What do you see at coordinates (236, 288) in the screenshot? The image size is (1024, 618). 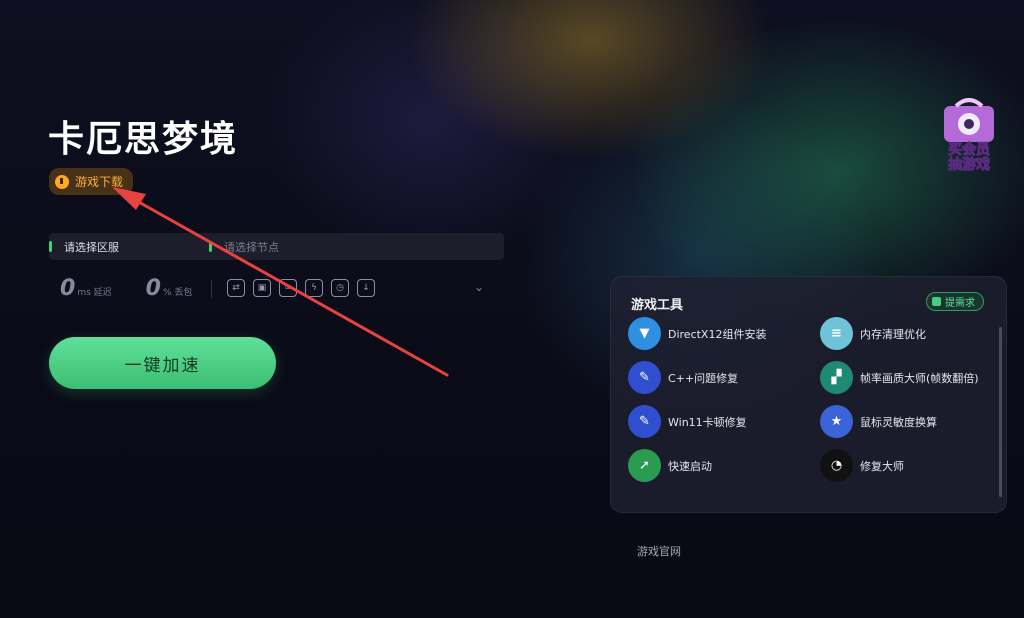 I see `link-icon: ⇄` at bounding box center [236, 288].